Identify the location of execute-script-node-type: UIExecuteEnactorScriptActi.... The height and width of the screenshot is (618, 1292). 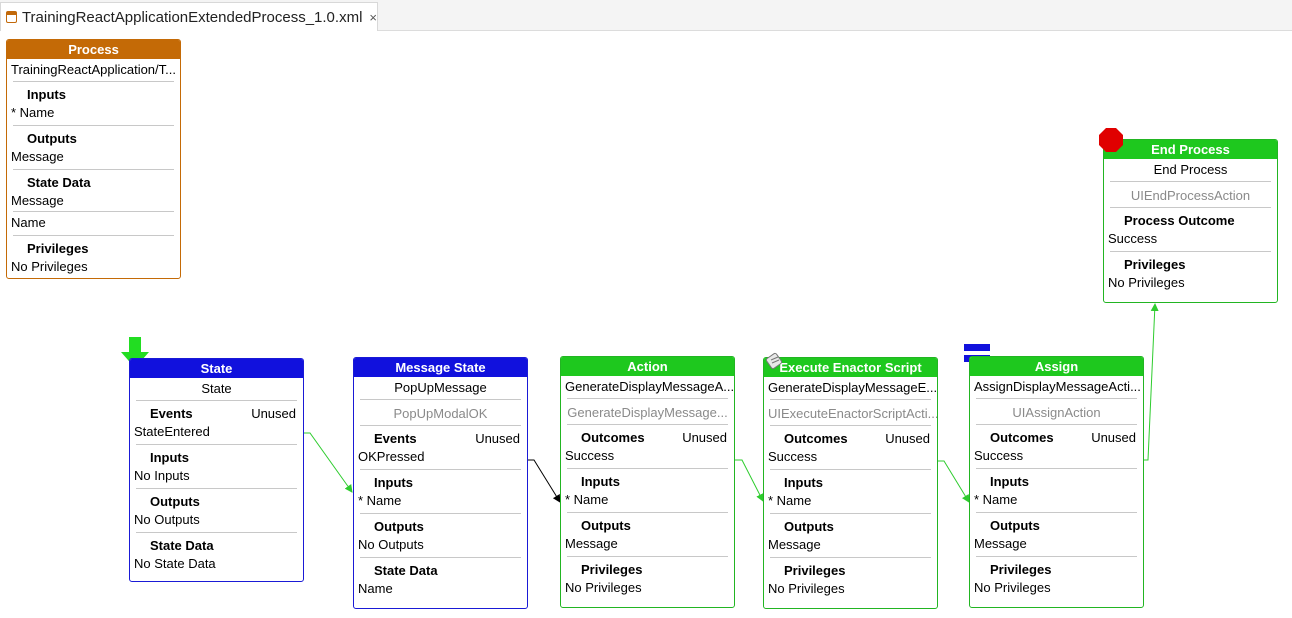
(852, 413).